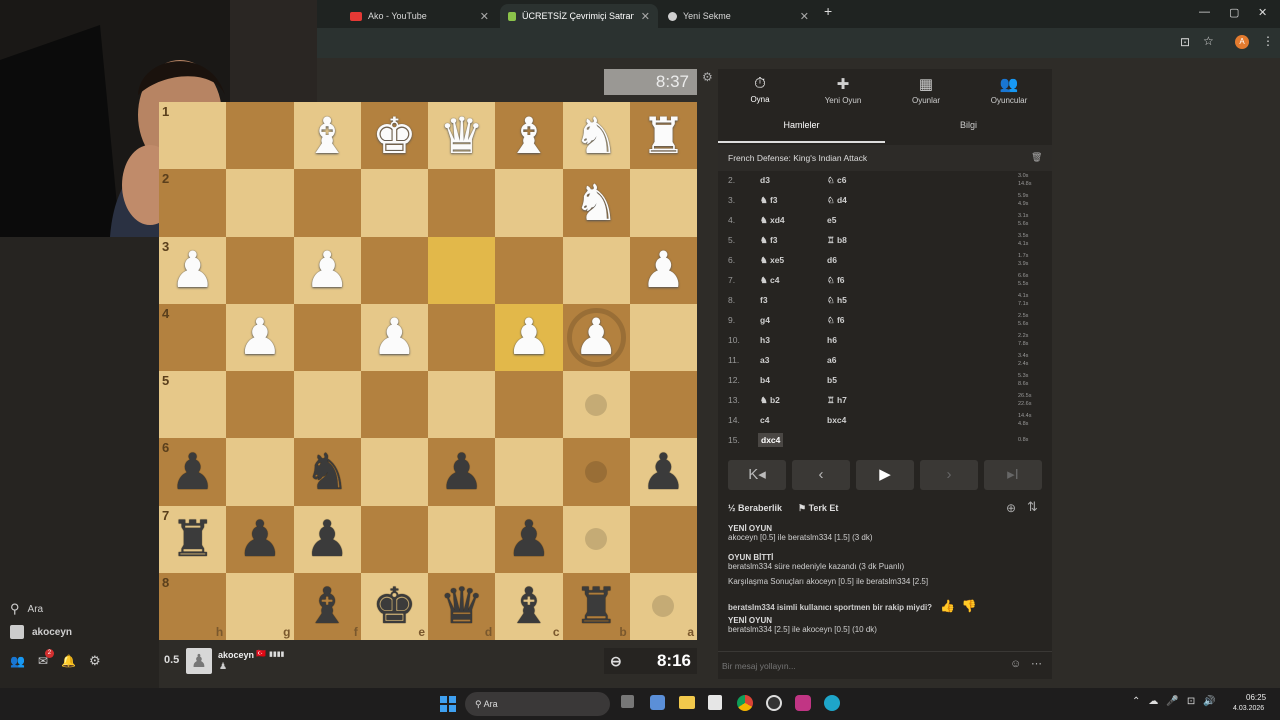 This screenshot has width=1280, height=720. Describe the element at coordinates (828, 11) in the screenshot. I see `new-tab-button: +` at that location.